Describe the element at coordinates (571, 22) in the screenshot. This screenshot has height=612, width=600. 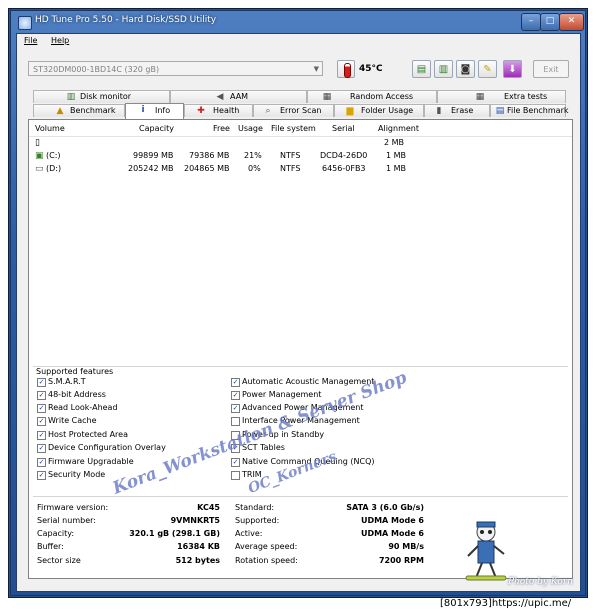
I see `close-button: ✕` at that location.